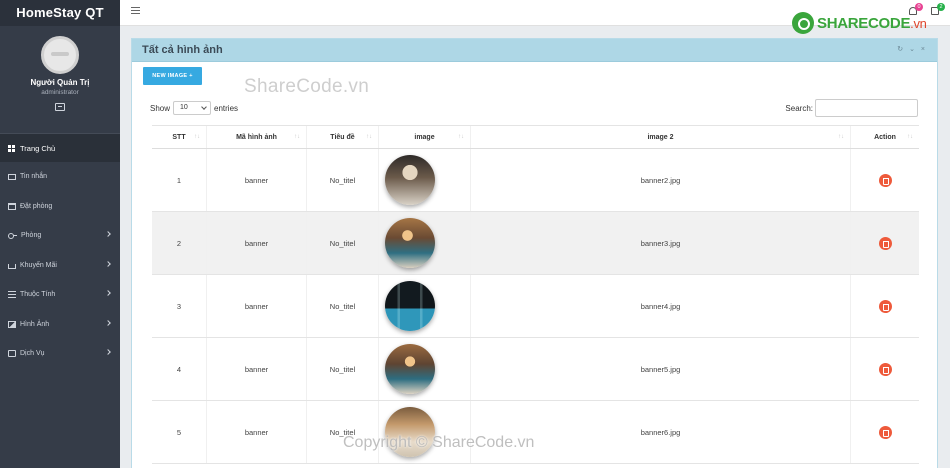 This screenshot has width=950, height=468. I want to click on user-name: Người Quản Trị, so click(60, 82).